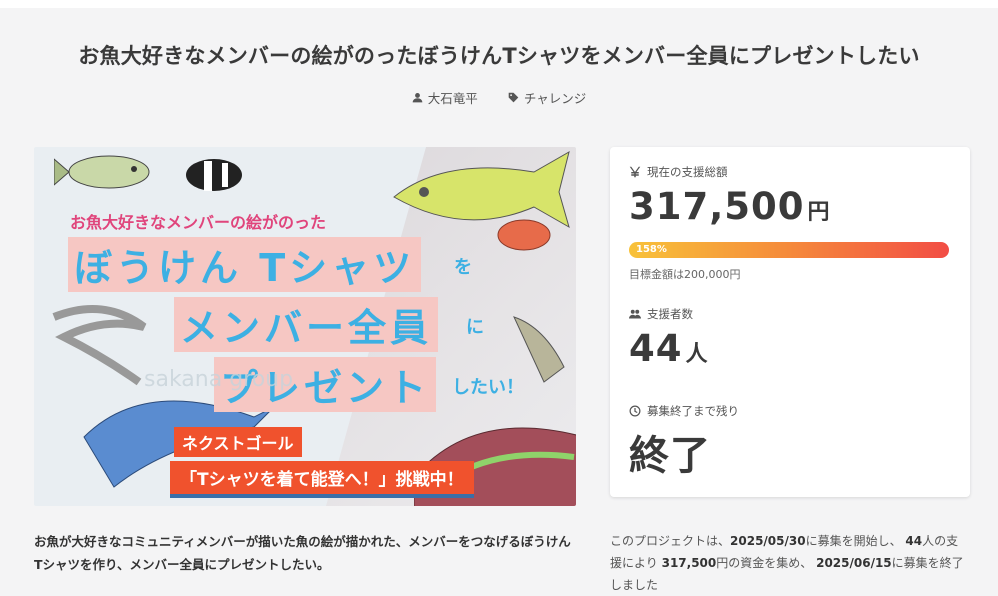  What do you see at coordinates (764, 563) in the screenshot?
I see `summary-text-4: 円の資金を集め、` at bounding box center [764, 563].